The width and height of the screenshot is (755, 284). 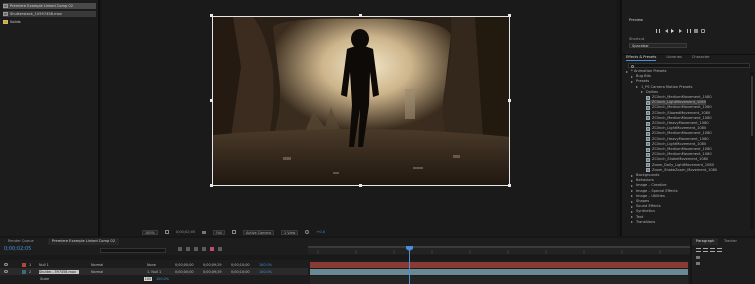 I want to click on tab-libraries: Libraries, so click(x=674, y=58).